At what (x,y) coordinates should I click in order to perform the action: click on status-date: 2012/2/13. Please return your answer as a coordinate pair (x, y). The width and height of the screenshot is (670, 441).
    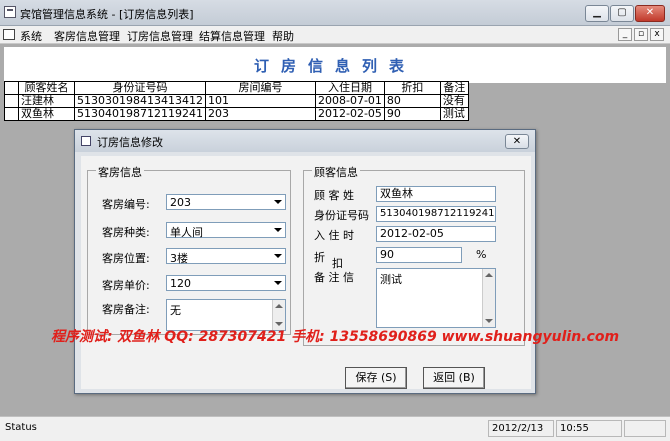
    Looking at the image, I should click on (521, 428).